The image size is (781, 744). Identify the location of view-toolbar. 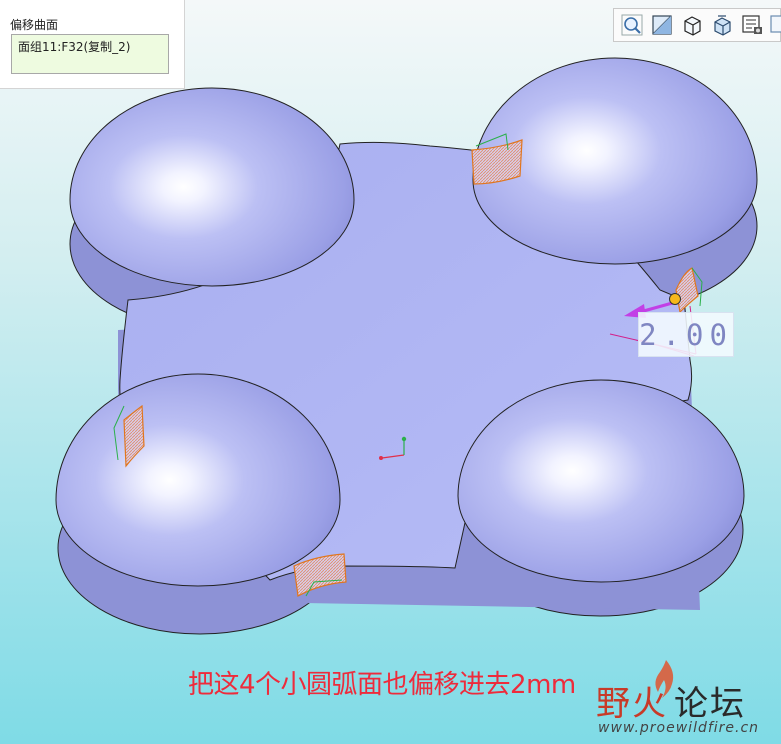
(697, 25).